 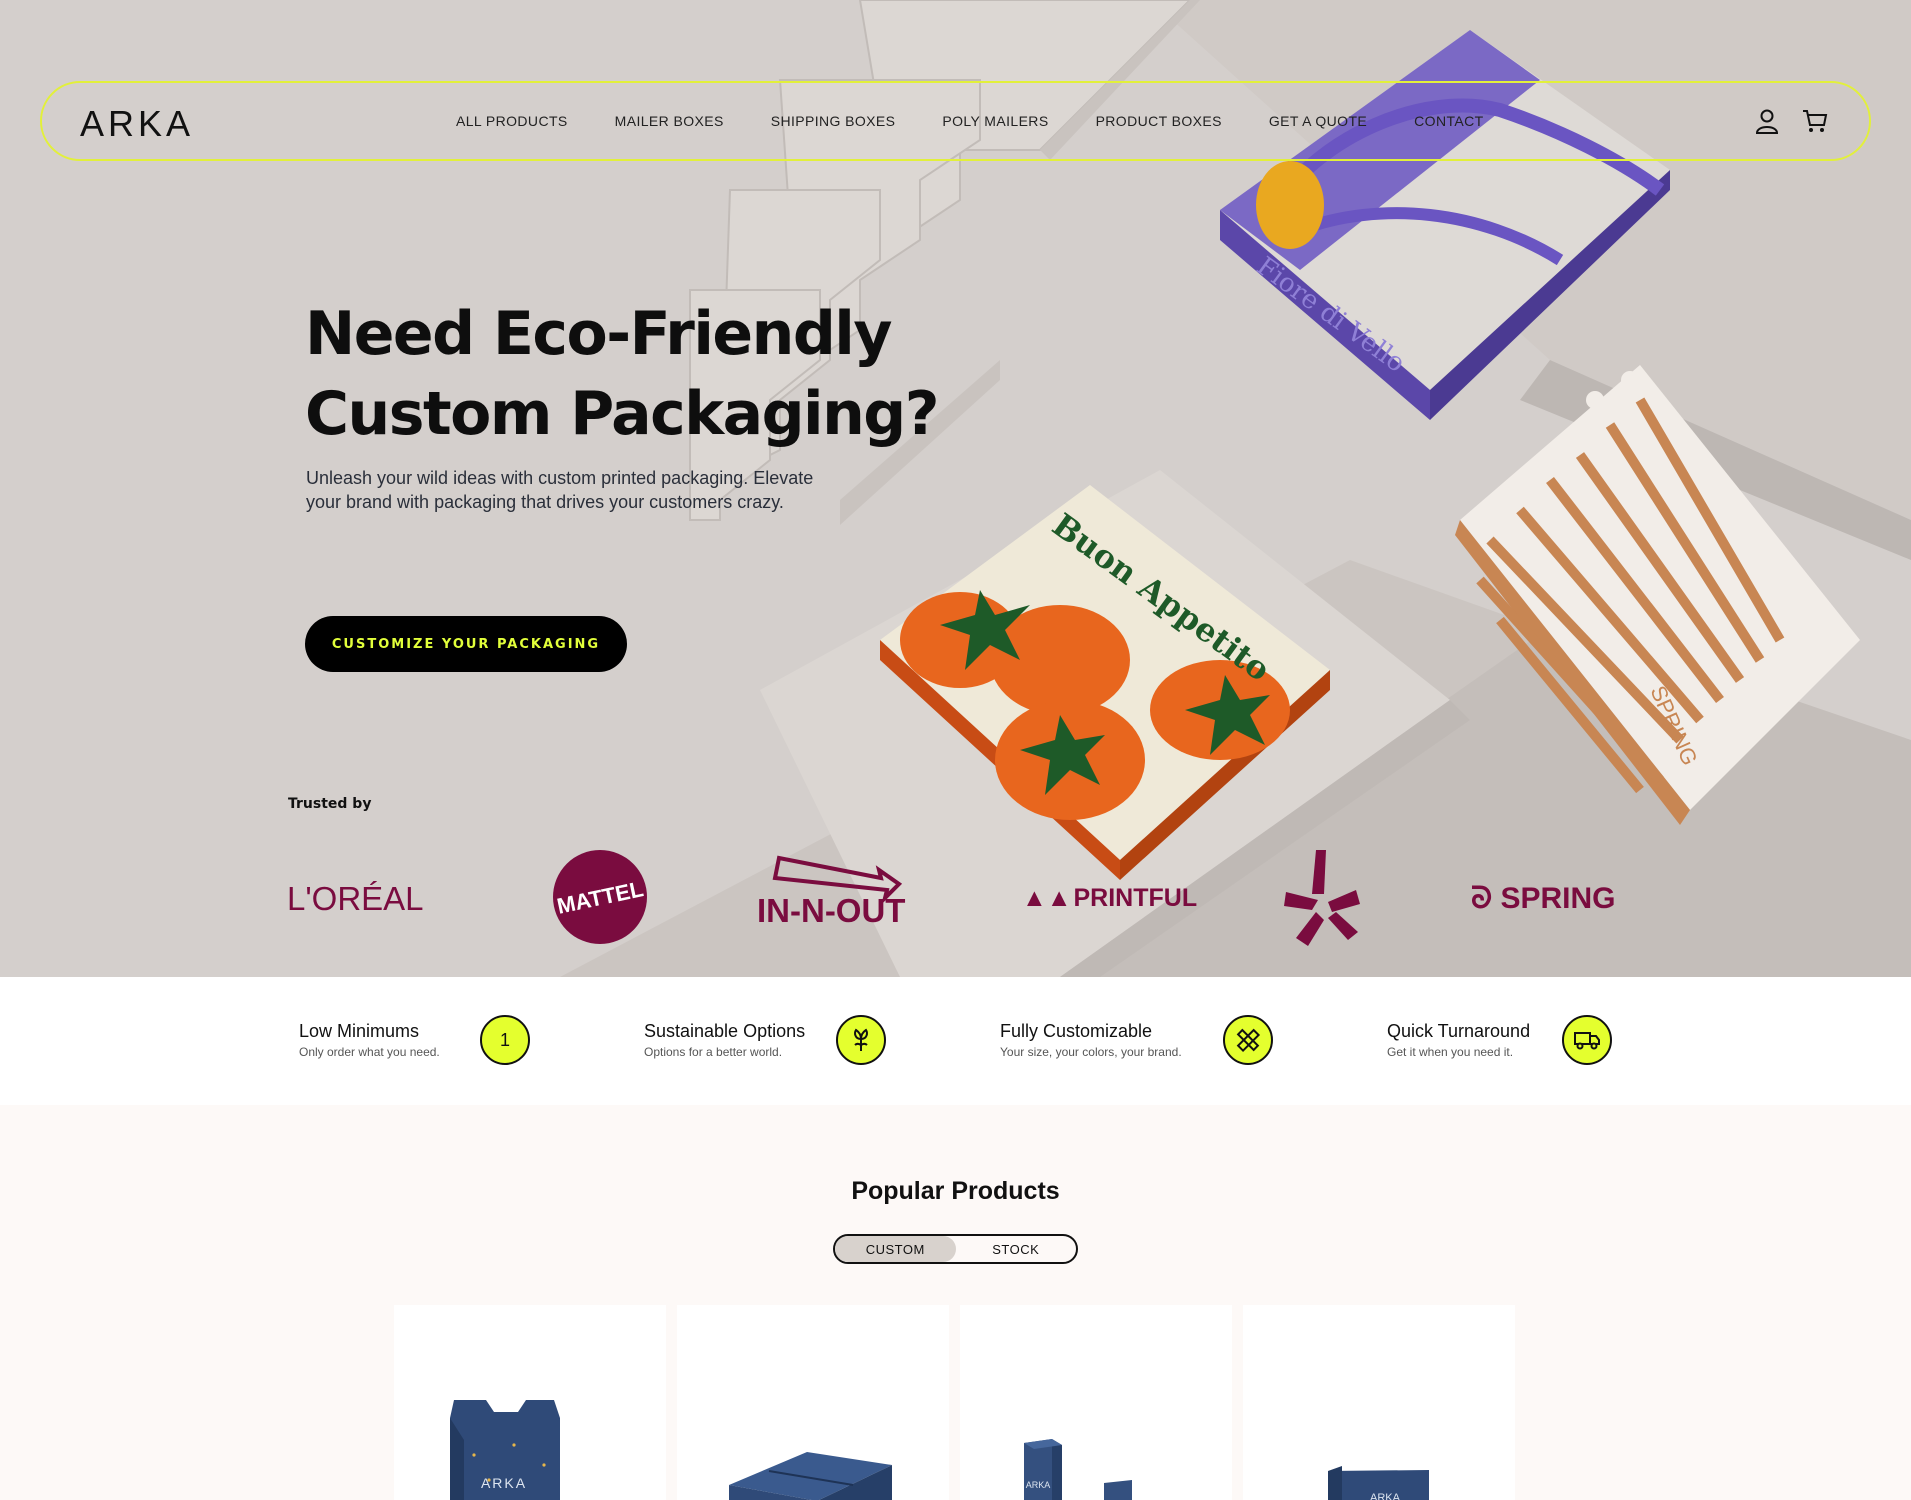 What do you see at coordinates (835, 910) in the screenshot?
I see `in-n-out-logo-text: IN-N-OUT BURGER` at bounding box center [835, 910].